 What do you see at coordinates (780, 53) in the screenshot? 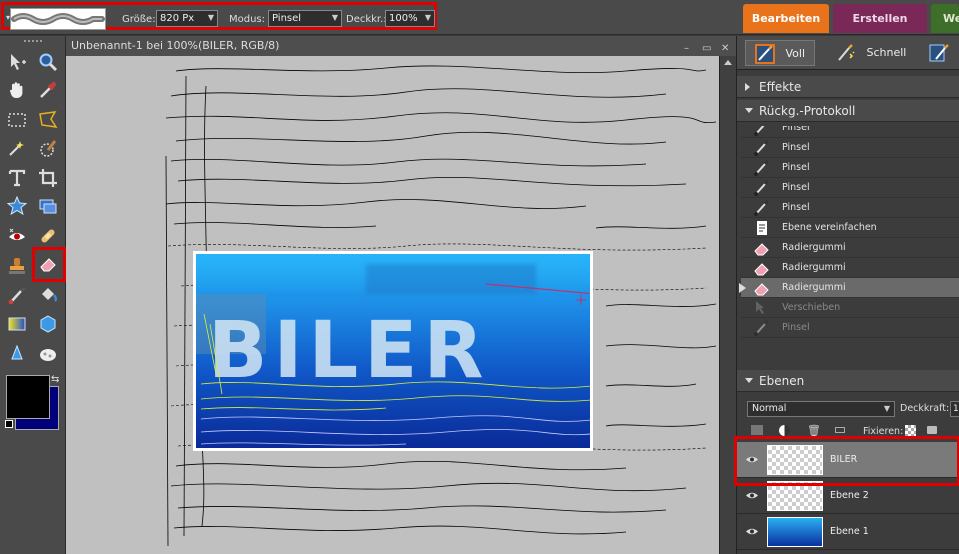
I see `full-edit-button: Voll` at bounding box center [780, 53].